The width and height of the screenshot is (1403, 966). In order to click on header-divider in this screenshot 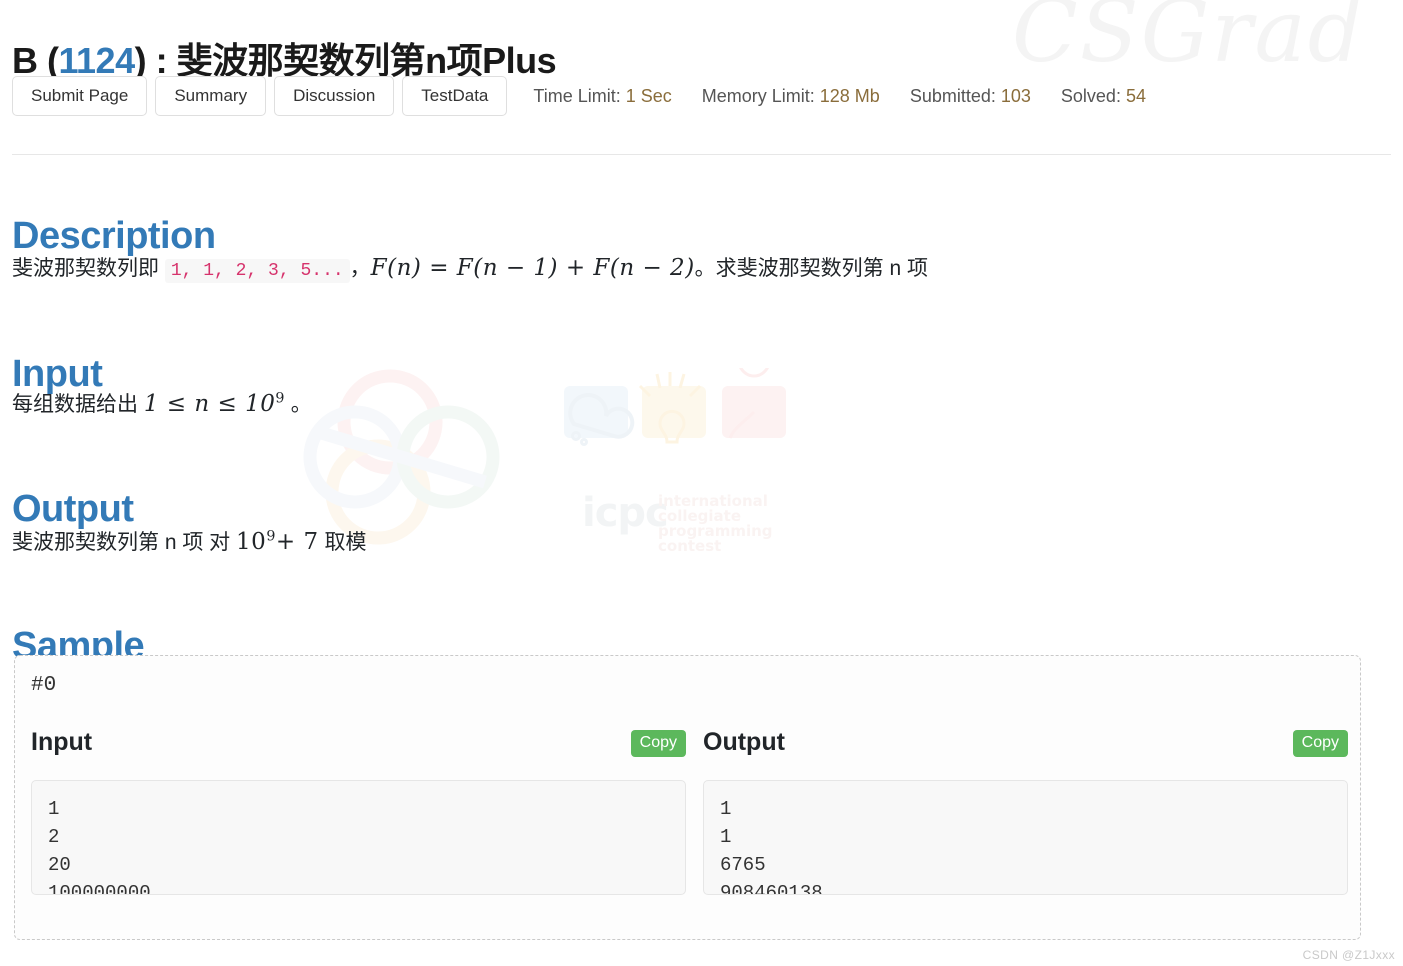, I will do `click(701, 154)`.